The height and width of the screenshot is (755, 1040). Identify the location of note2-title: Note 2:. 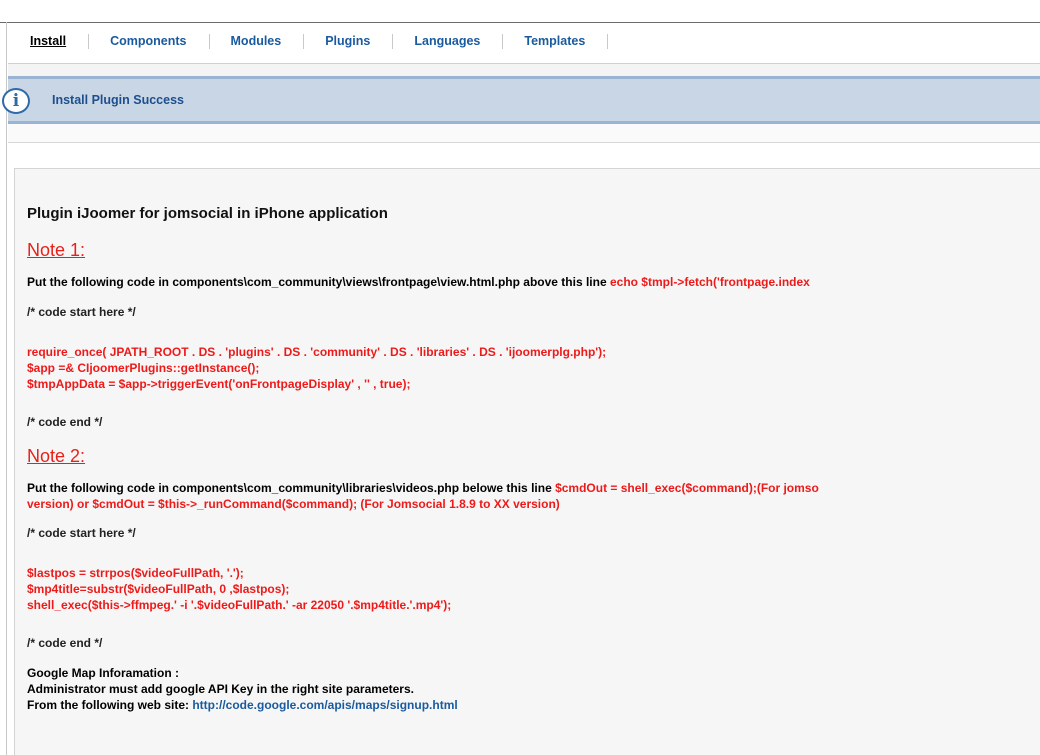
(56, 456).